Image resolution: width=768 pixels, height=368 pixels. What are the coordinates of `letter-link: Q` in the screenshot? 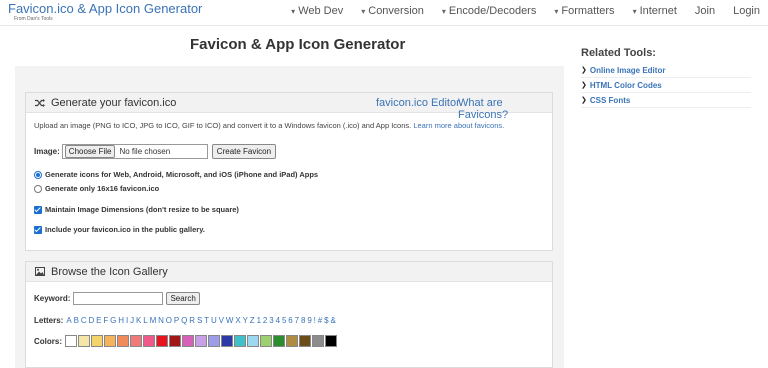 It's located at (184, 320).